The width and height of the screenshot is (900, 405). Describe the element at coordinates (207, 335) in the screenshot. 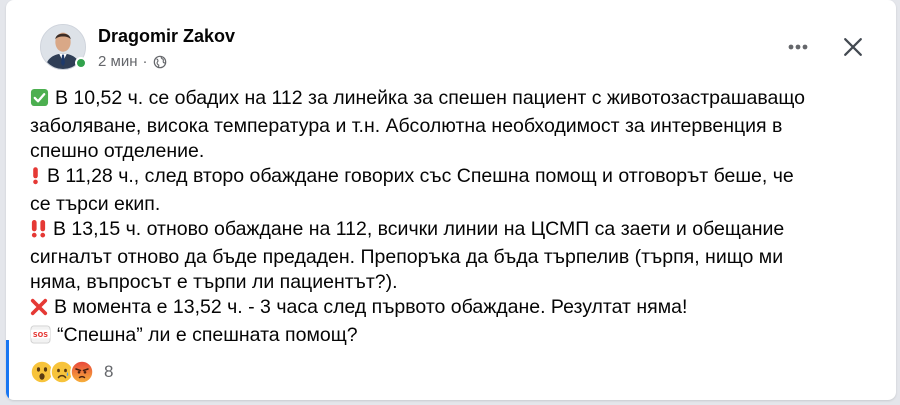

I see `text-p5a: “Спешна” ли е спешната помощ?` at that location.